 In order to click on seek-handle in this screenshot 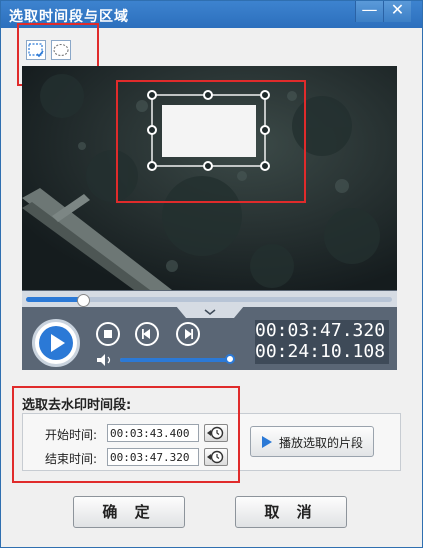, I will do `click(83, 300)`.